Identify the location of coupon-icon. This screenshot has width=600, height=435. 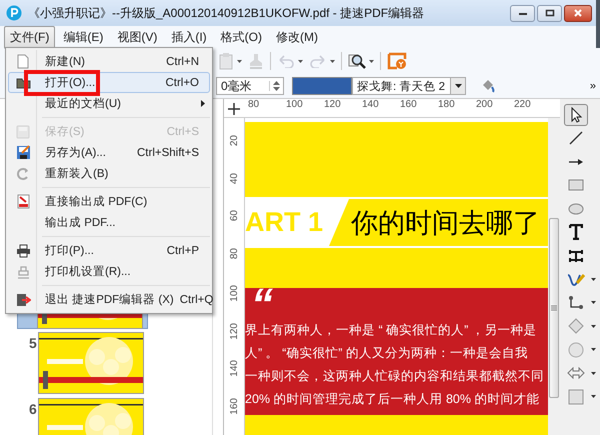
(397, 61).